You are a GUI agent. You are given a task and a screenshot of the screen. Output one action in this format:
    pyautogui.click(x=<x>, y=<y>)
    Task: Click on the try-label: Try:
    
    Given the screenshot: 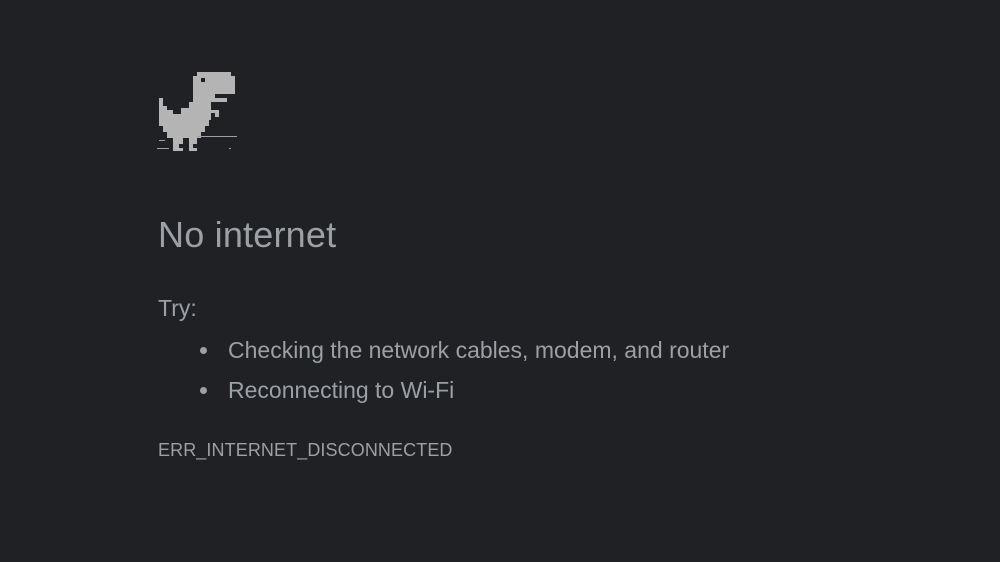 What is the action you would take?
    pyautogui.click(x=177, y=308)
    